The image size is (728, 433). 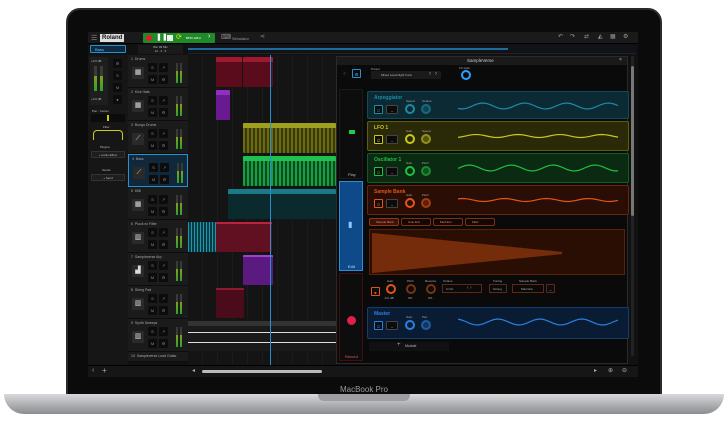 I want to click on tab-mod-env: Mod Env, so click(x=448, y=222).